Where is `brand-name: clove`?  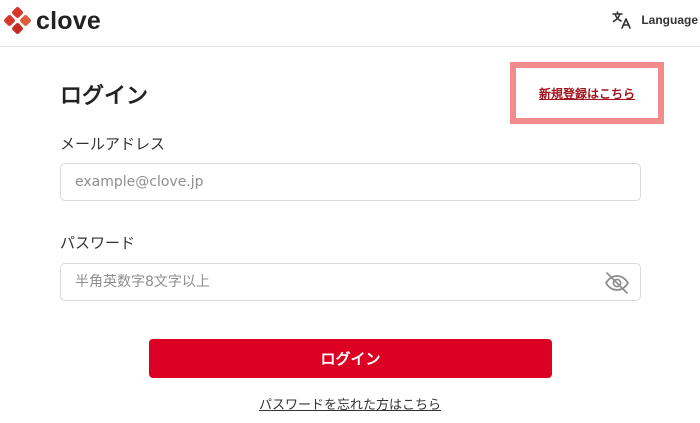 brand-name: clove is located at coordinates (68, 20).